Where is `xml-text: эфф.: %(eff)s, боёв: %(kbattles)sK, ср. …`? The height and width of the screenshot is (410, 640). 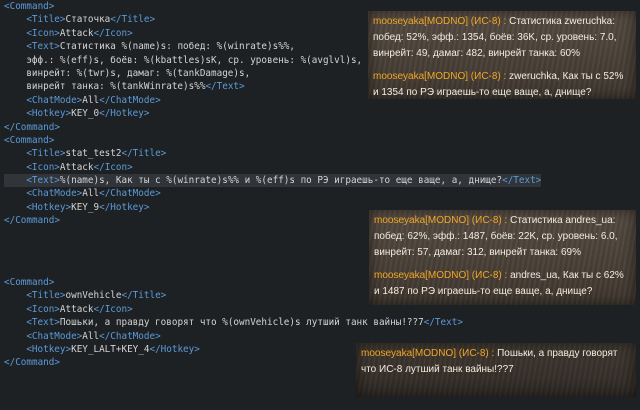
xml-text: эфф.: %(eff)s, боёв: %(kbattles)sK, ср. … is located at coordinates (194, 60).